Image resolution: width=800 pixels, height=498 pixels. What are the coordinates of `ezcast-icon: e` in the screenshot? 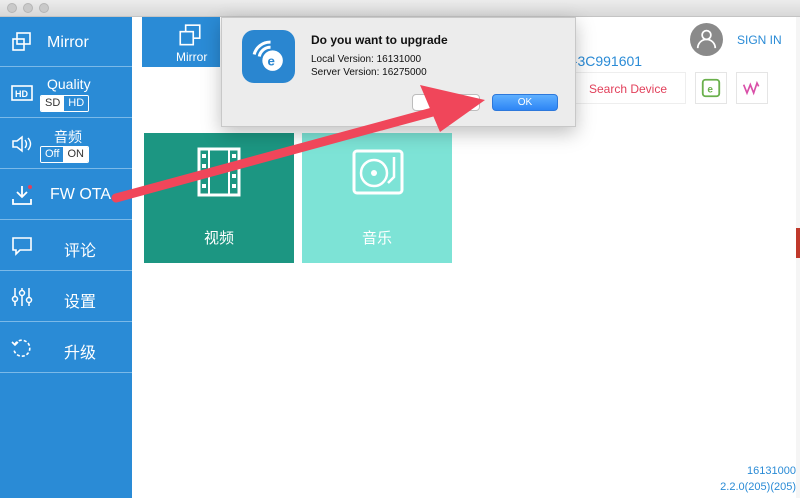 It's located at (711, 88).